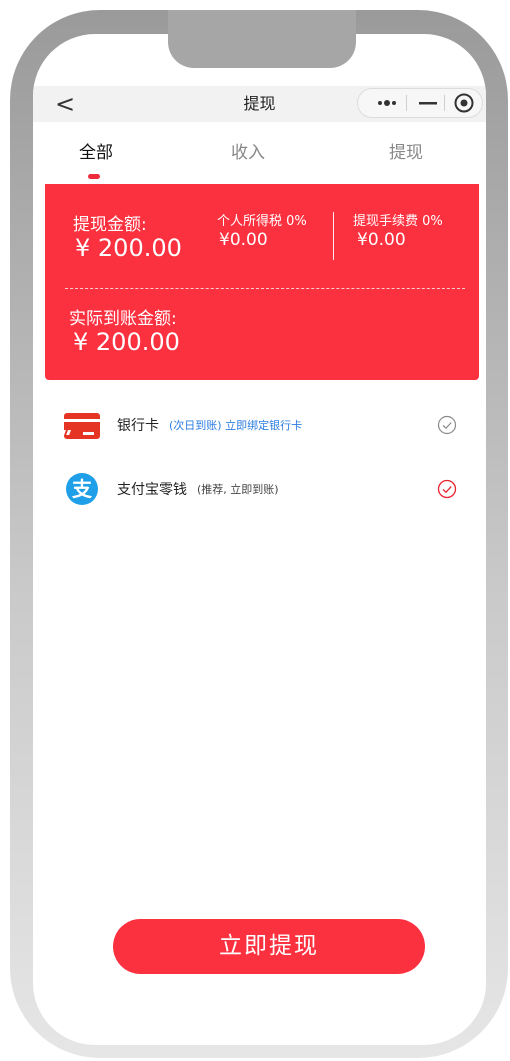 Image resolution: width=510 pixels, height=1061 pixels. Describe the element at coordinates (447, 425) in the screenshot. I see `unchecked-circle-icon` at that location.